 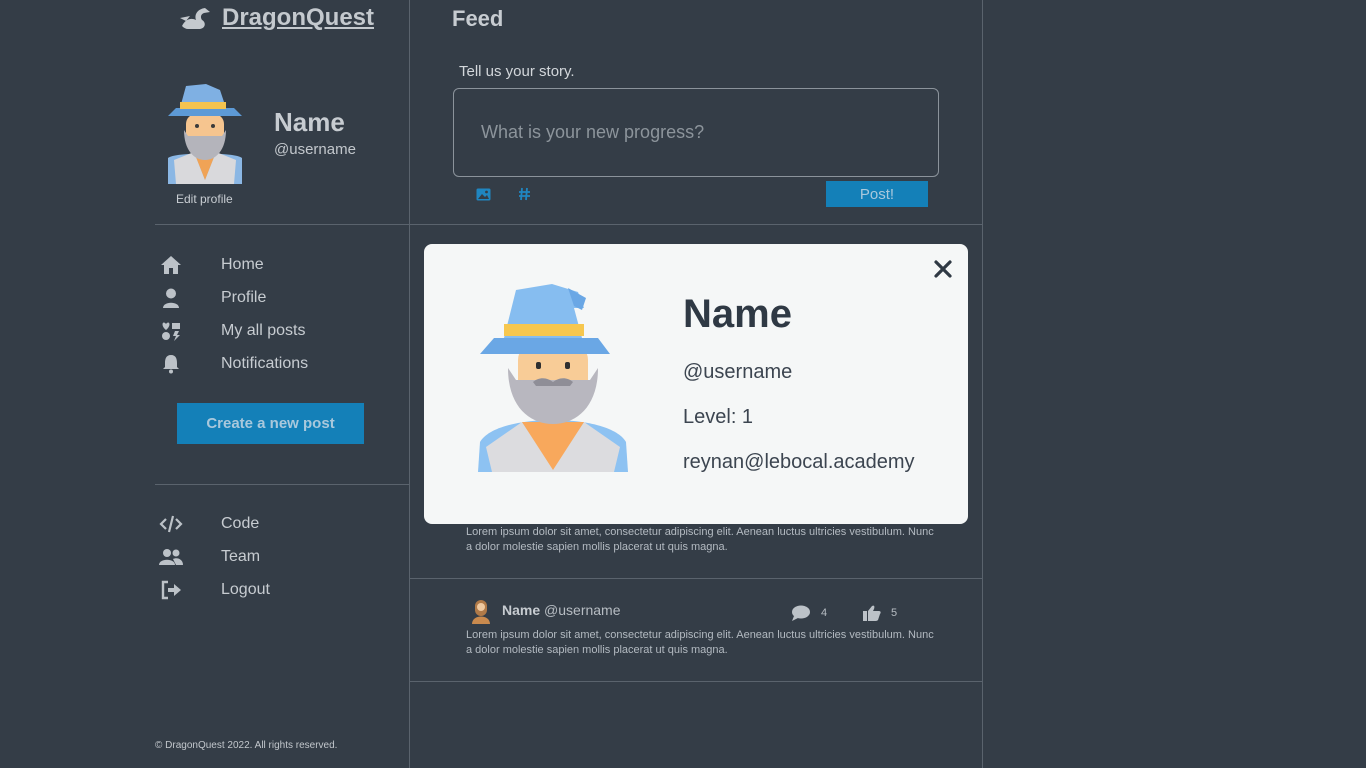 What do you see at coordinates (171, 364) in the screenshot?
I see `bell-icon` at bounding box center [171, 364].